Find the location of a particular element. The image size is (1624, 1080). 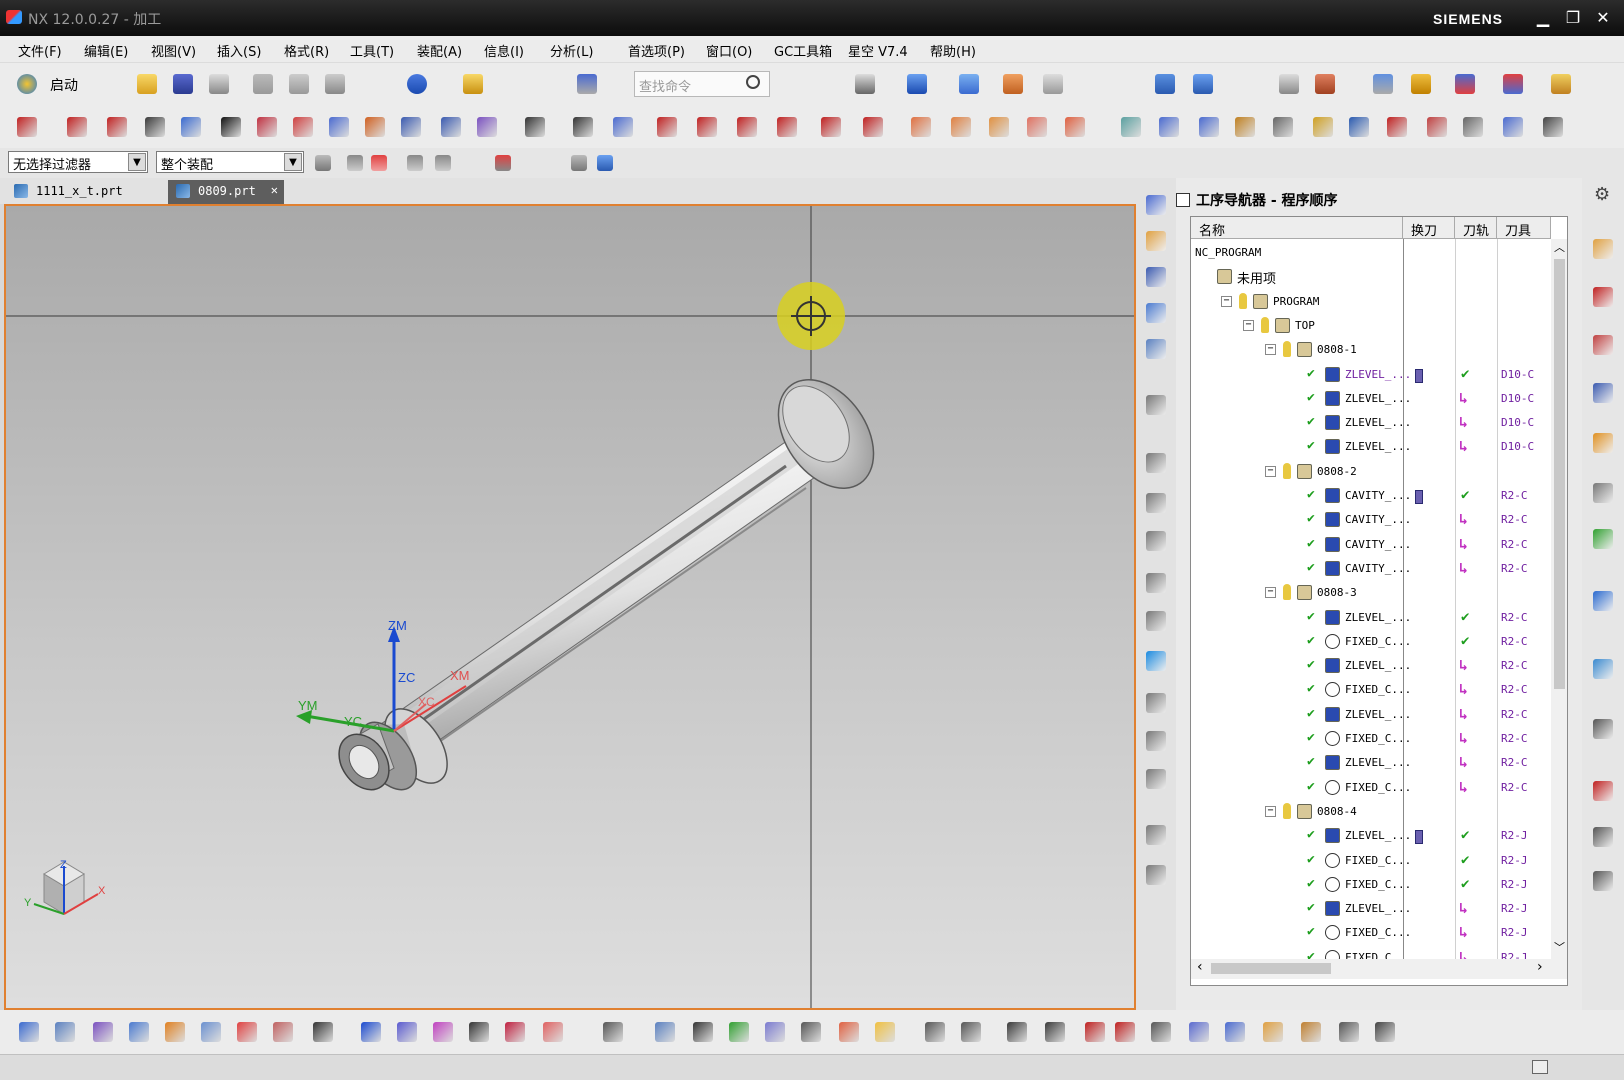

extrude-icon is located at coordinates (303, 127).